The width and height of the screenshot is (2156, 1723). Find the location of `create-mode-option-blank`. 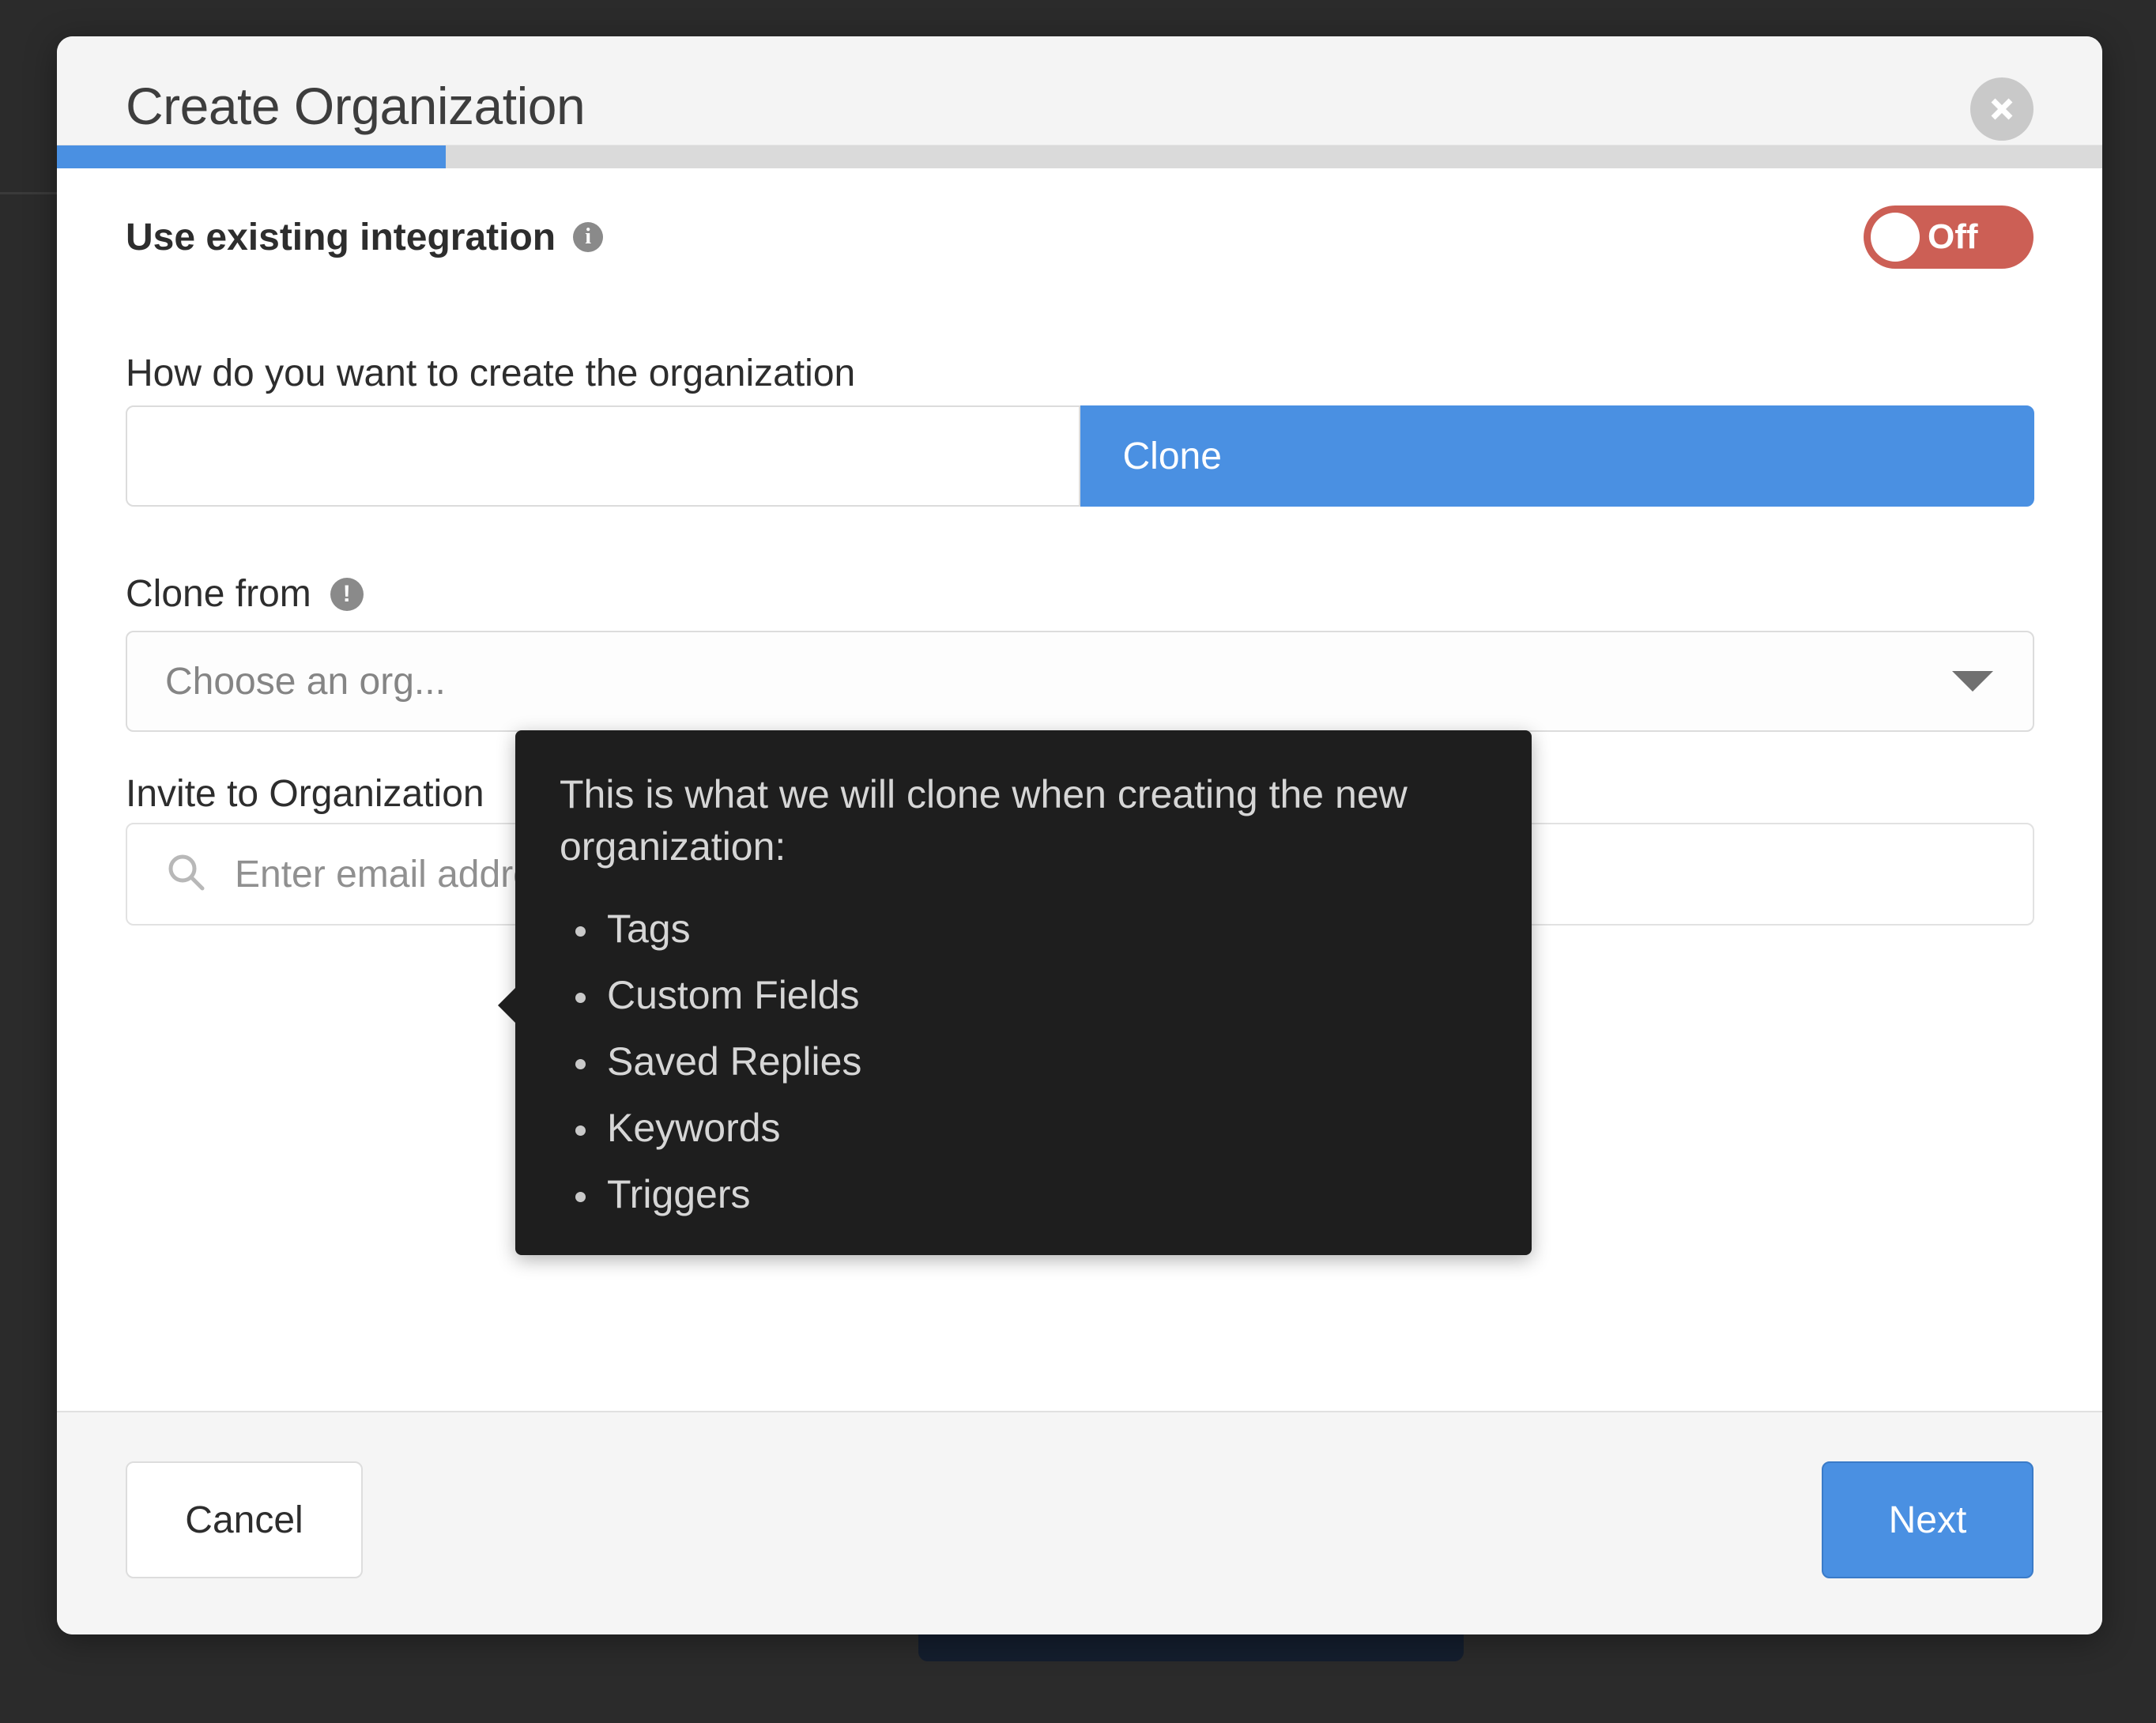

create-mode-option-blank is located at coordinates (603, 456).